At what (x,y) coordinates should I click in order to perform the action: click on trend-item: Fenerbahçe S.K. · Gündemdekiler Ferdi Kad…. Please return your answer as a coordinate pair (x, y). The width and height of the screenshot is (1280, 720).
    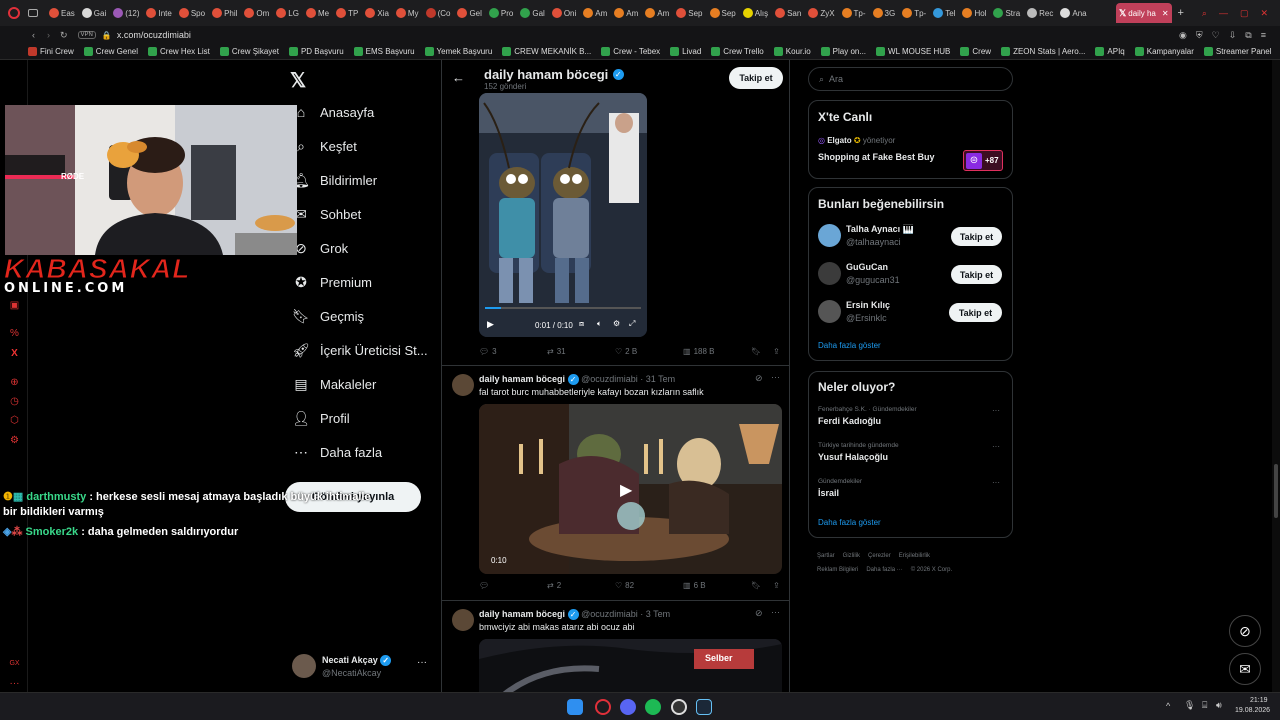
    Looking at the image, I should click on (911, 421).